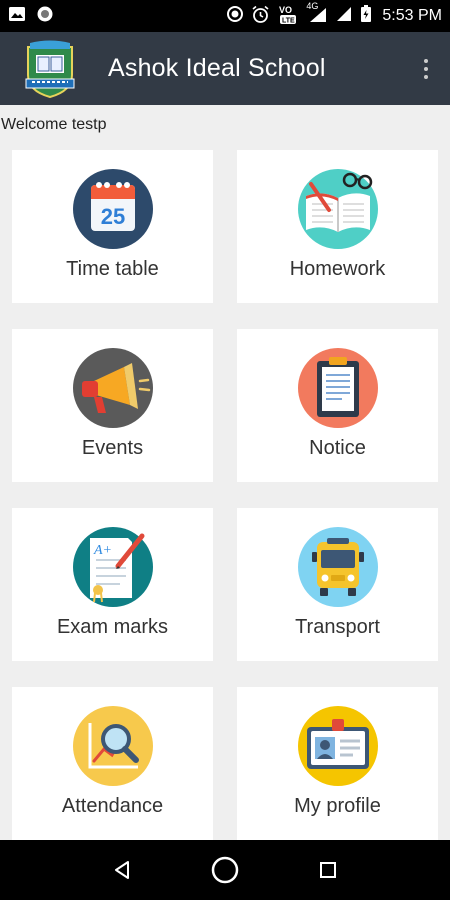 The height and width of the screenshot is (900, 450). I want to click on tile-my-profile: My profile, so click(337, 763).